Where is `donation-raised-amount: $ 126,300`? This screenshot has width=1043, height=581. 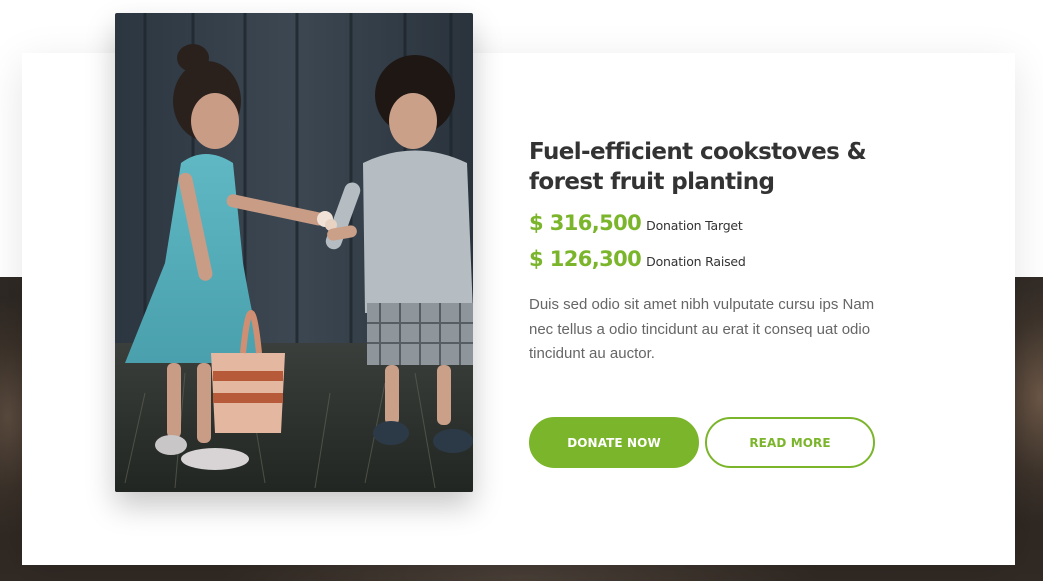
donation-raised-amount: $ 126,300 is located at coordinates (585, 259).